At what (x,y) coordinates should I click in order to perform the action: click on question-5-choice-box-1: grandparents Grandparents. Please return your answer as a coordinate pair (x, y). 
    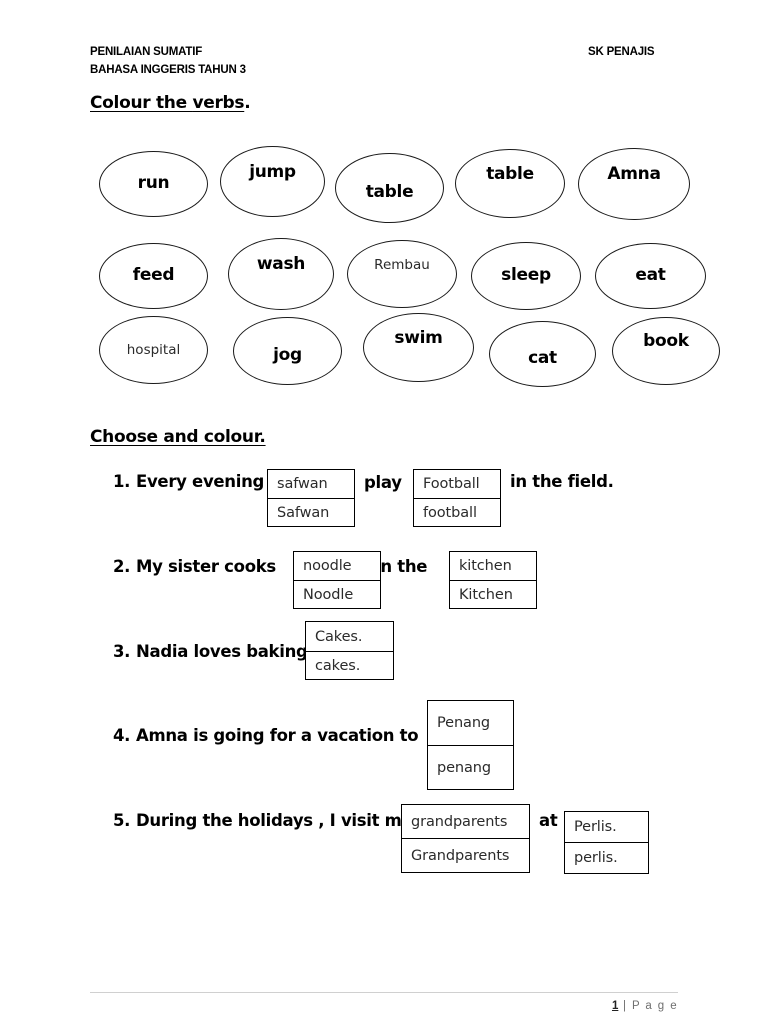
    Looking at the image, I should click on (465, 838).